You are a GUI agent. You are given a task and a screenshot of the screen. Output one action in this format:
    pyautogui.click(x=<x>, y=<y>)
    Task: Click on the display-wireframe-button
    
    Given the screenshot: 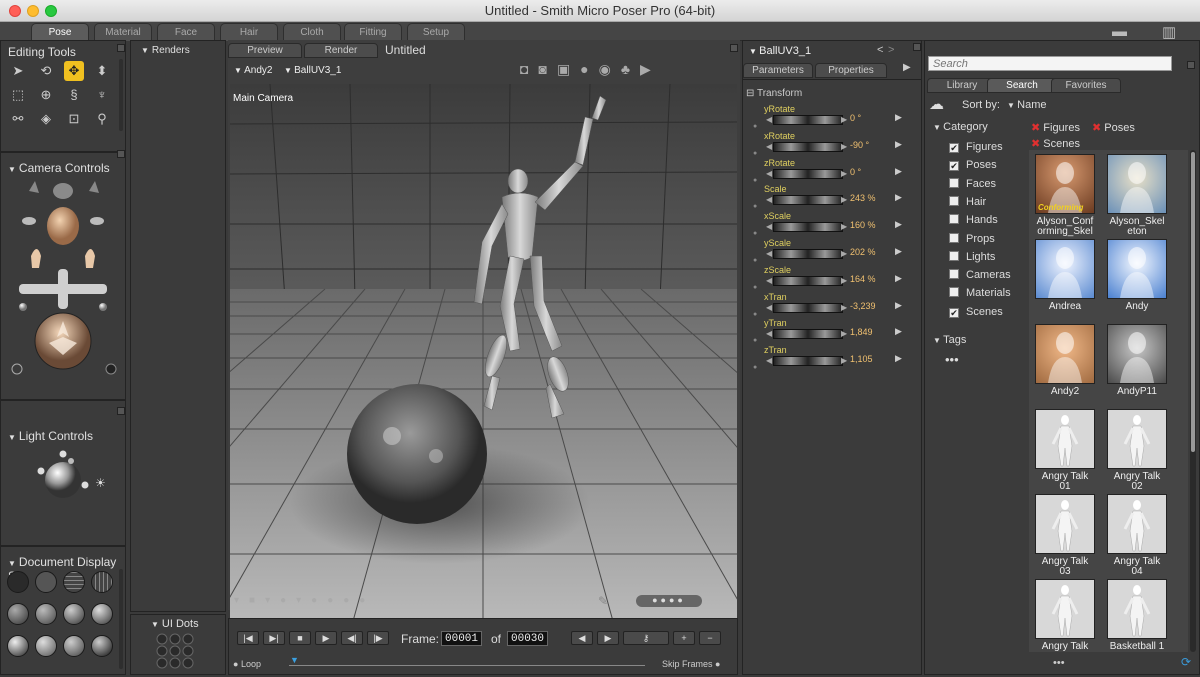 What is the action you would take?
    pyautogui.click(x=74, y=582)
    